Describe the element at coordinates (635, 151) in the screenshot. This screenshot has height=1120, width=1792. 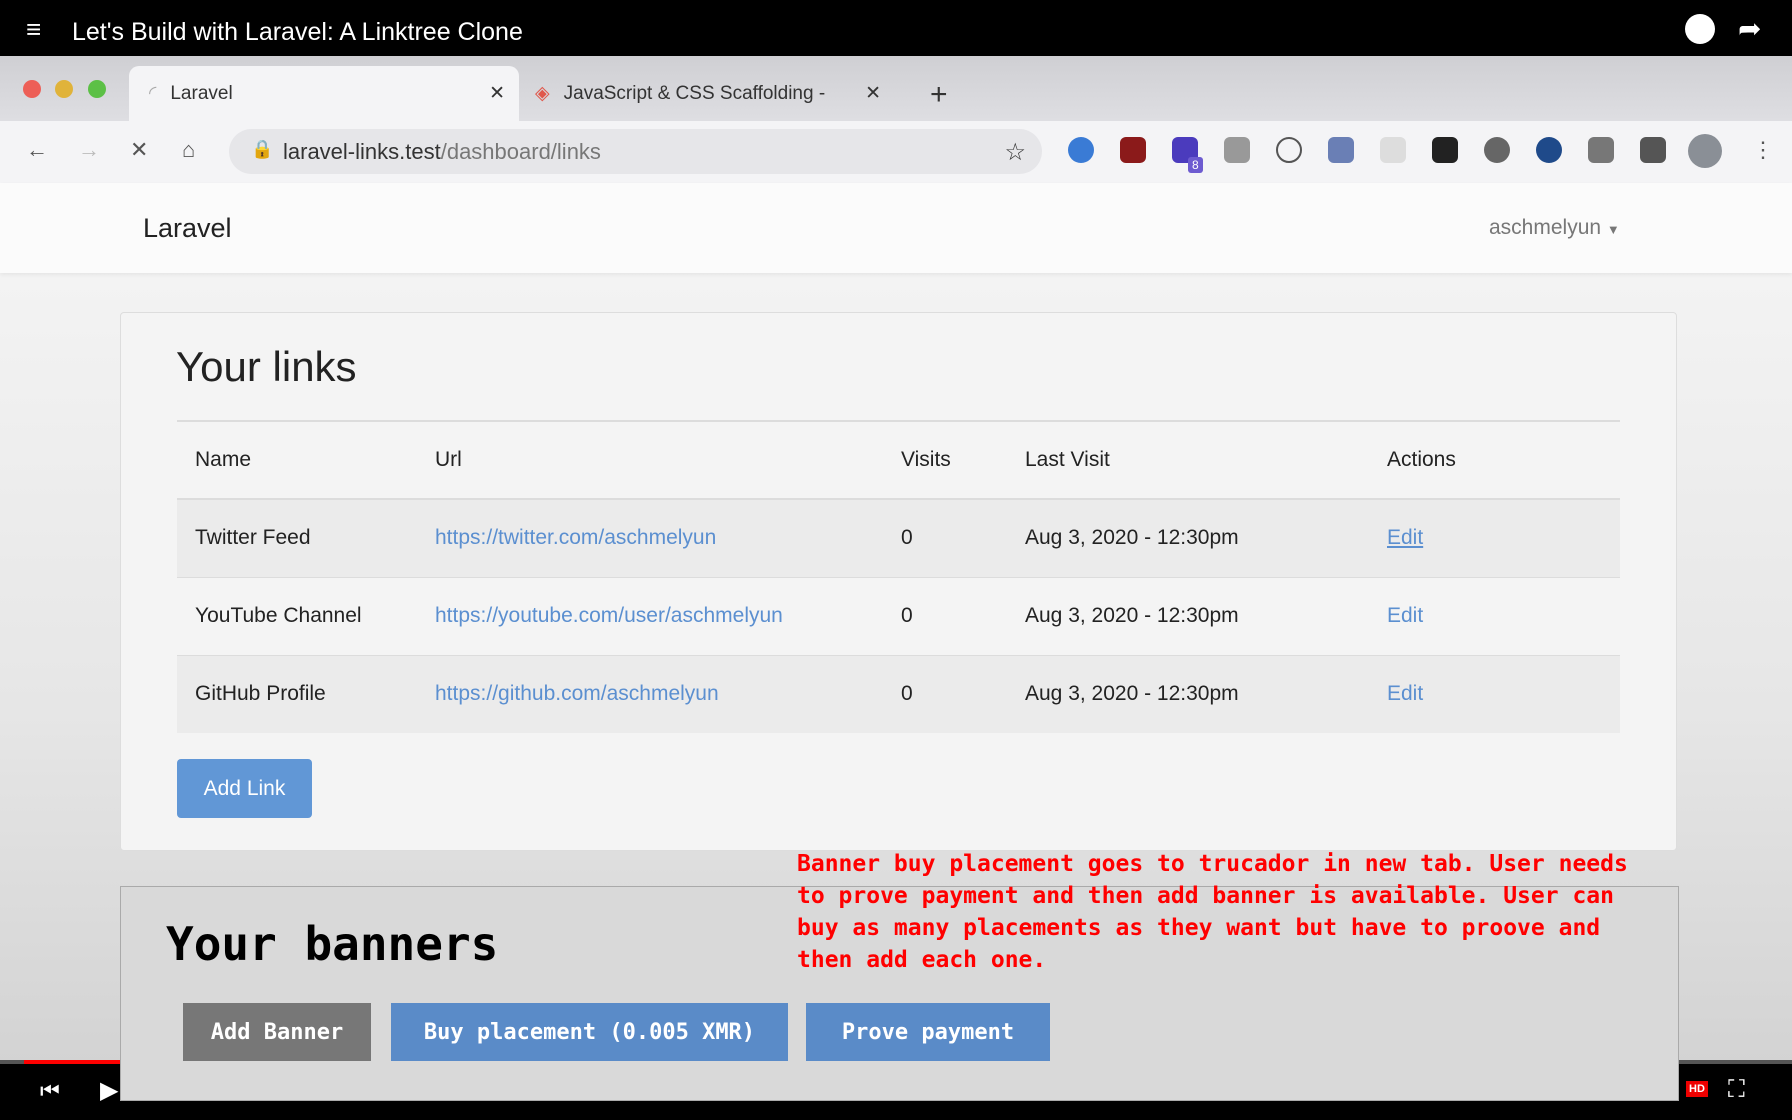
I see `address-bar: 🔒 laravel-links.test/dashboard/links ☆` at that location.